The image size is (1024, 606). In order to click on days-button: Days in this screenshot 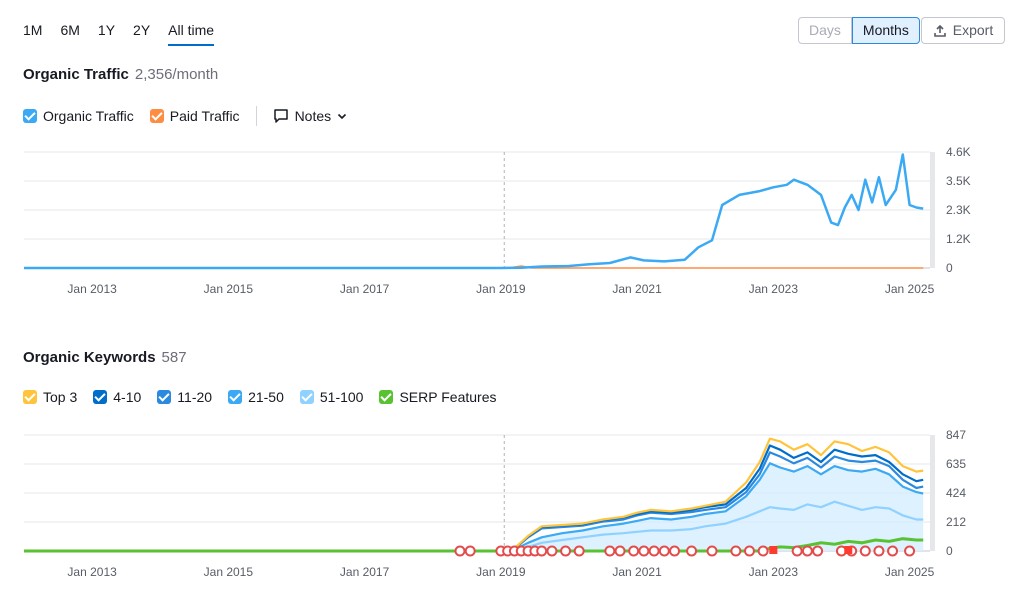, I will do `click(825, 30)`.